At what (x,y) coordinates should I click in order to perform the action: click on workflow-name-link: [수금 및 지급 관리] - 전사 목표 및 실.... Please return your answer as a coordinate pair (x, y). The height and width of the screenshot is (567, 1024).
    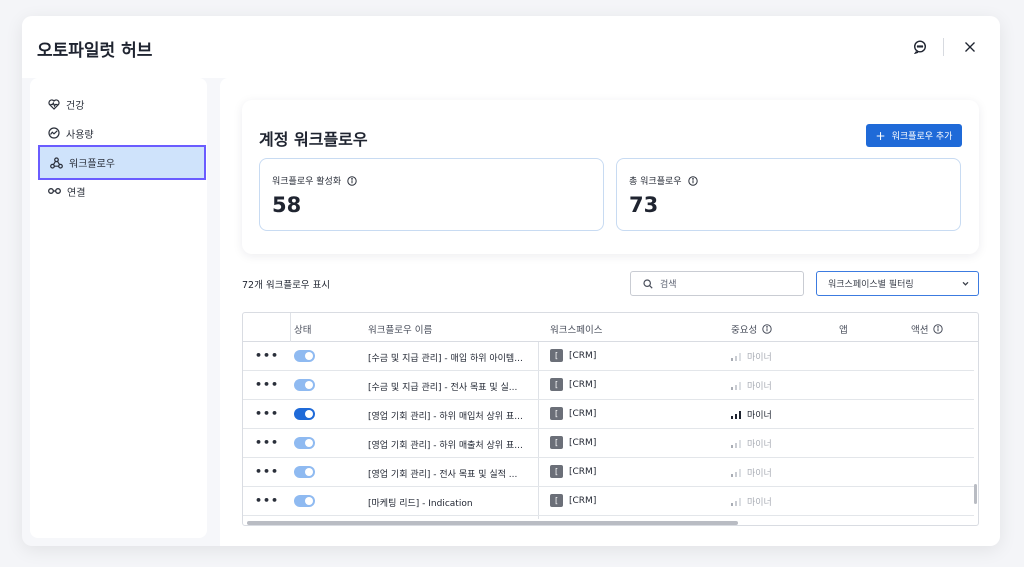
    Looking at the image, I should click on (448, 386).